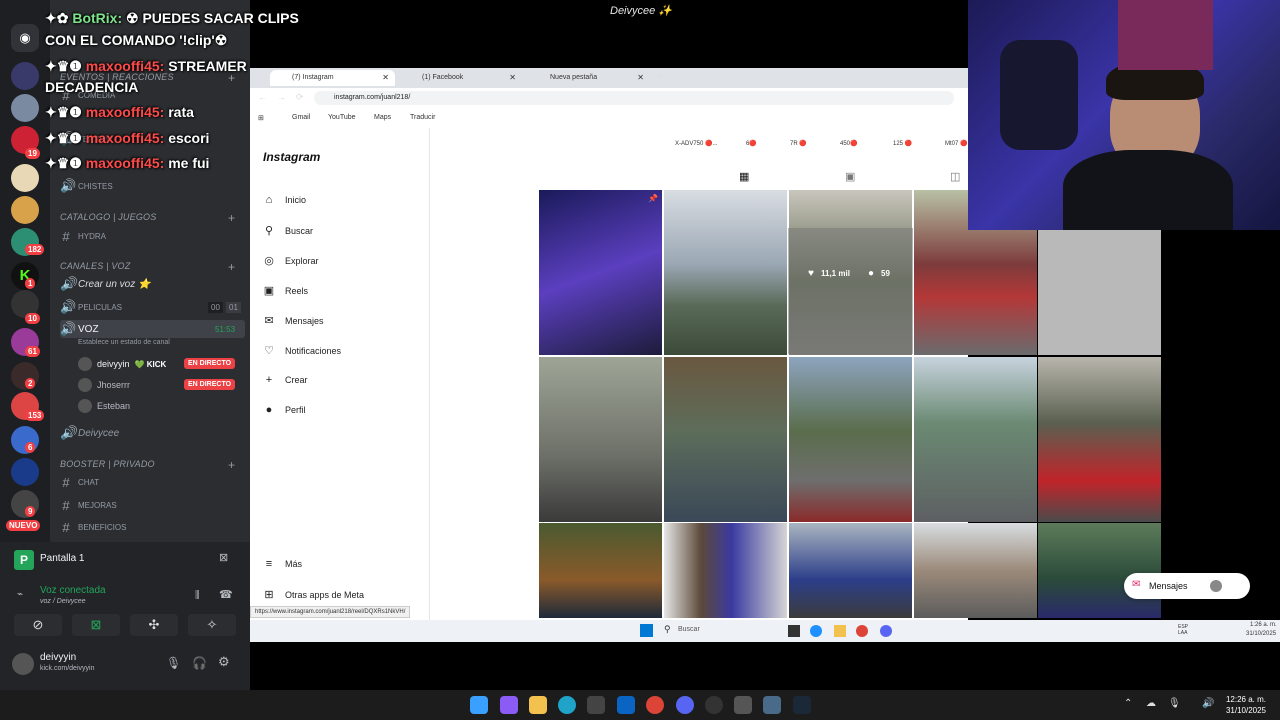 The width and height of the screenshot is (1280, 720). Describe the element at coordinates (124, 342) in the screenshot. I see `channel-status: Establece un estado de canal` at that location.